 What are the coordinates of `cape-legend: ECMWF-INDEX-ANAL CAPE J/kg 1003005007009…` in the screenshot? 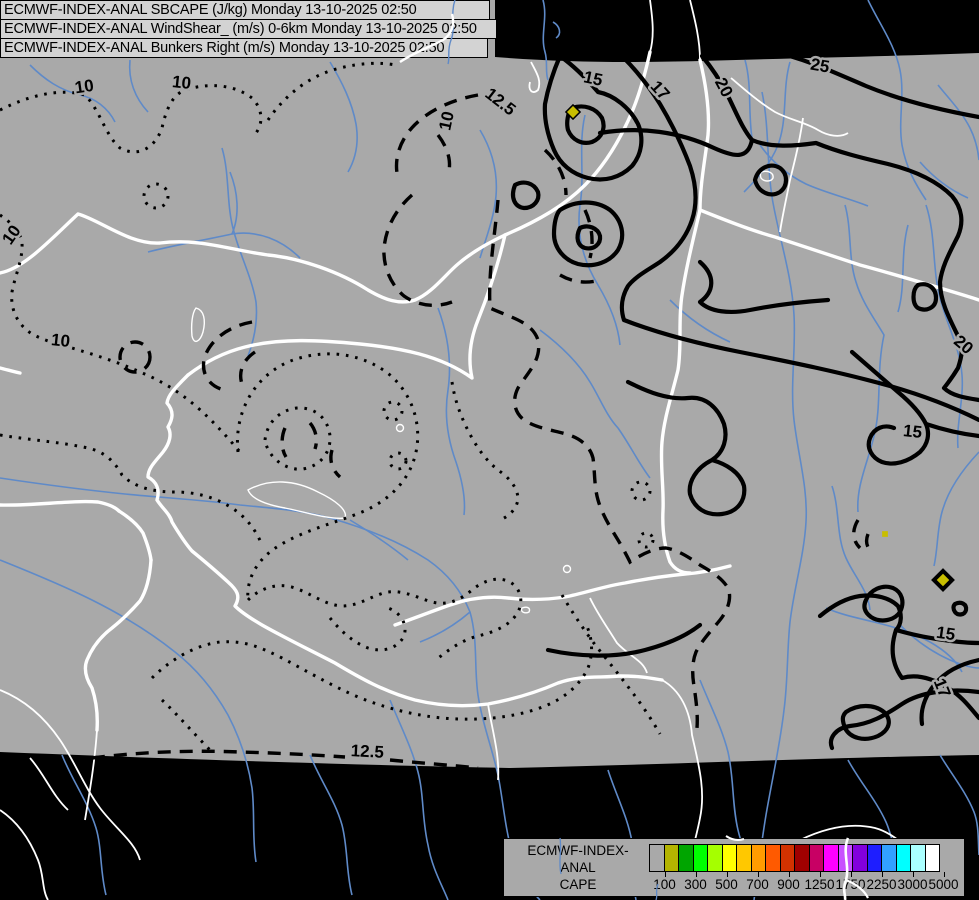 It's located at (734, 869).